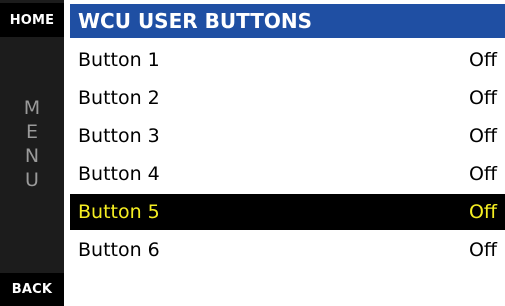 The width and height of the screenshot is (505, 306). What do you see at coordinates (119, 136) in the screenshot?
I see `list-item-label: Button 3` at bounding box center [119, 136].